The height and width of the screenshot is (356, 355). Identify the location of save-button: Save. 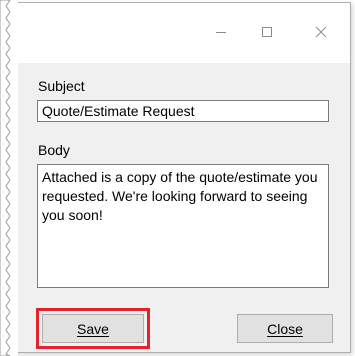
(93, 328).